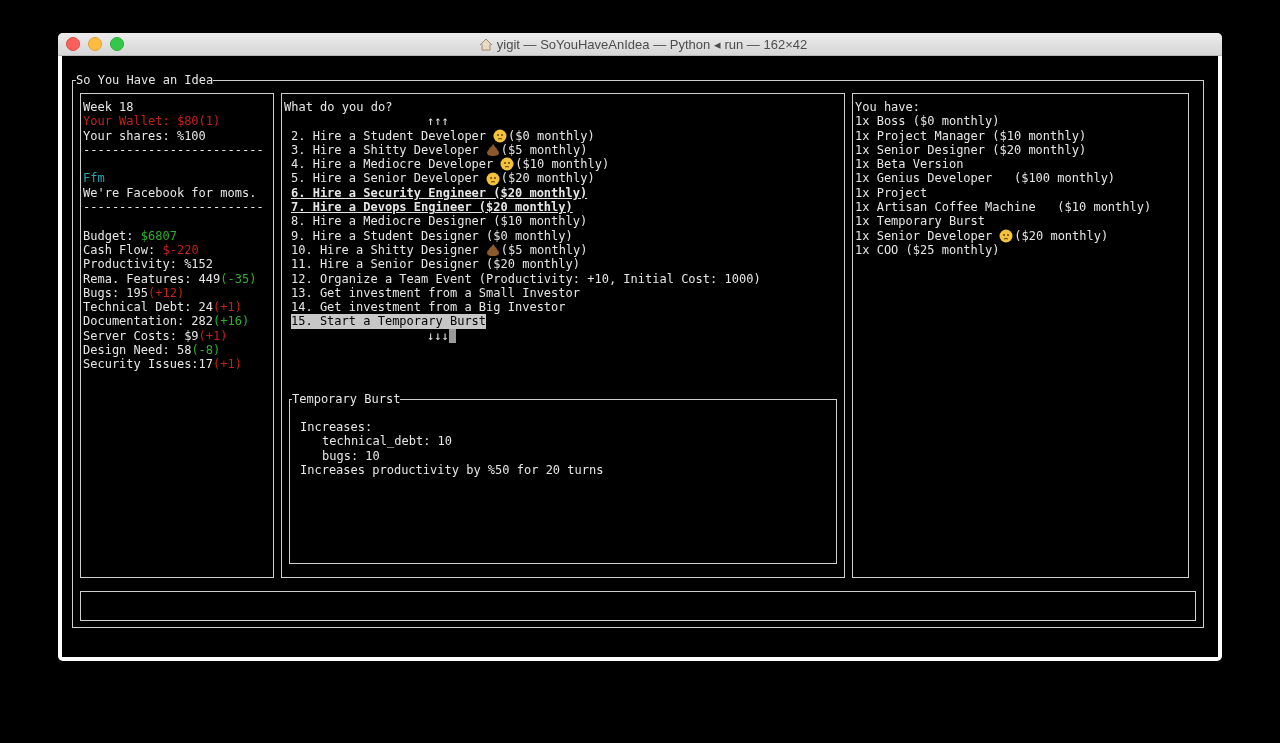  Describe the element at coordinates (432, 207) in the screenshot. I see `menu-item: 7. Hire a Devops Engineer ($20 monthly)` at that location.